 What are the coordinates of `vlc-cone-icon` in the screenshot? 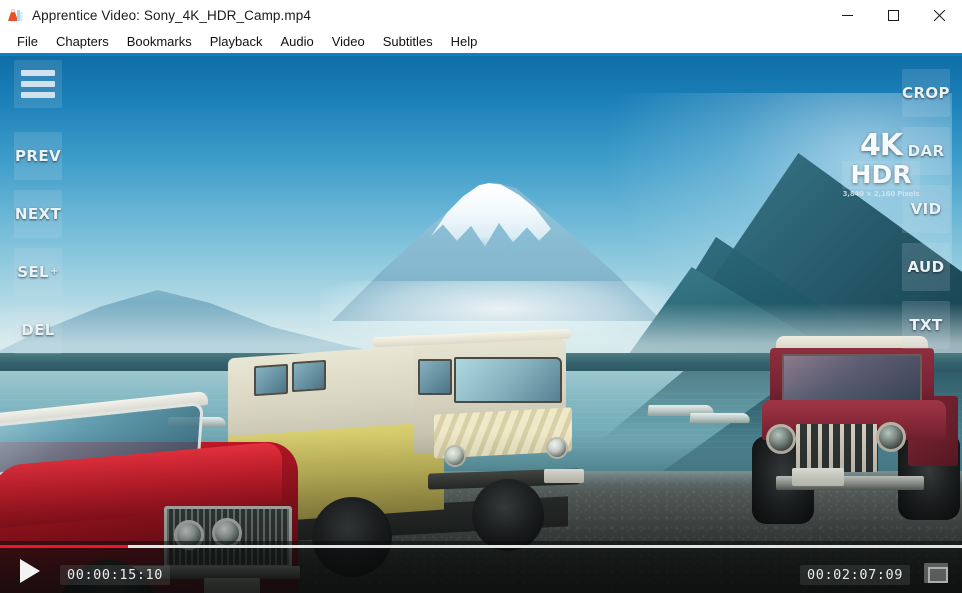 It's located at (15, 15).